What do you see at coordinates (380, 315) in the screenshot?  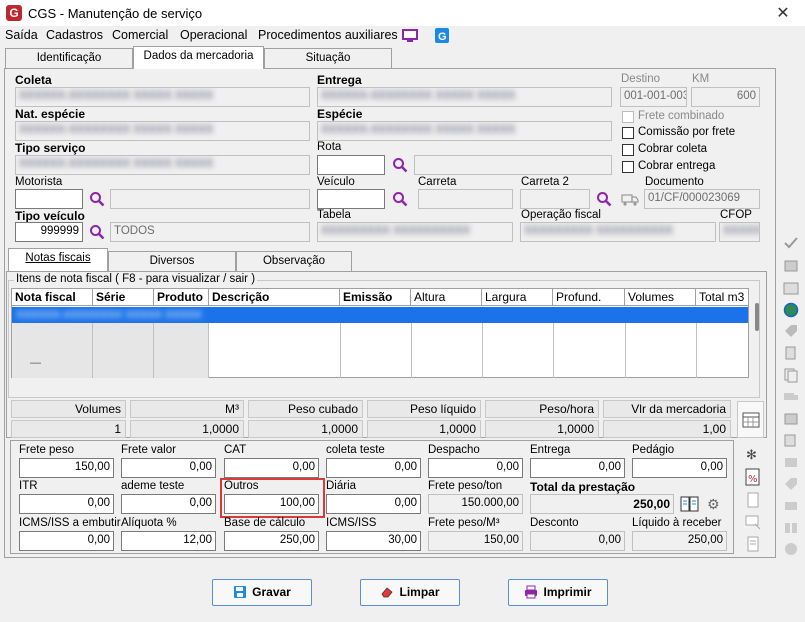 I see `table-row: XXXXXX-XXXXXXXX XXXXX XXXXX` at bounding box center [380, 315].